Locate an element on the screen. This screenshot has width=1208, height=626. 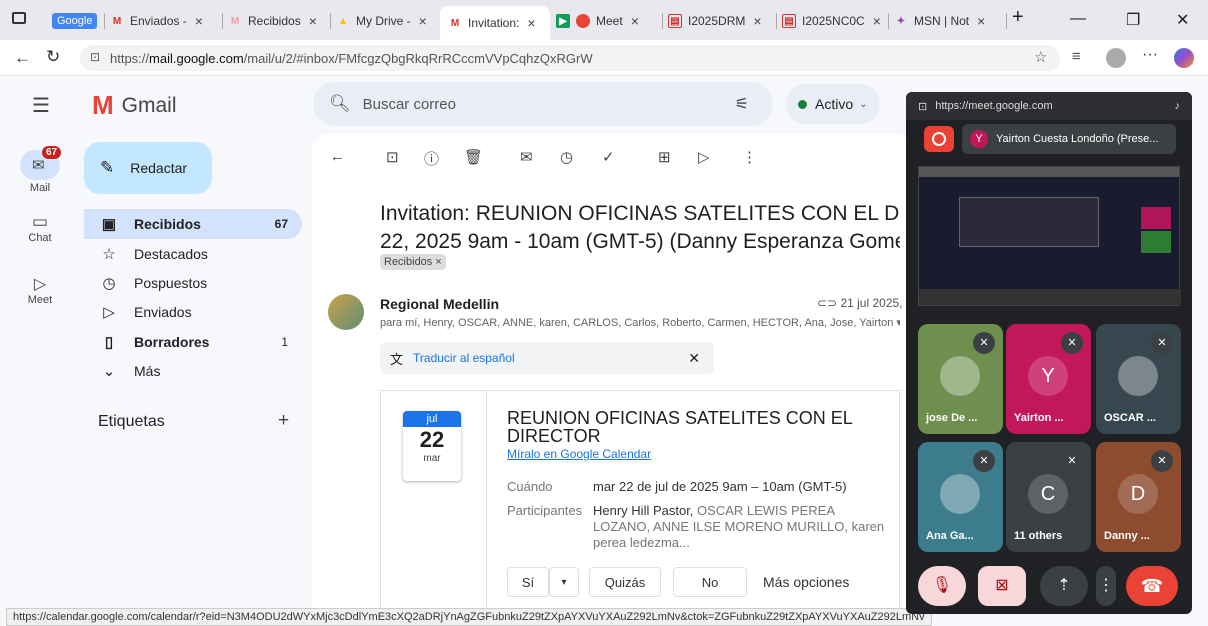
tab-actions-icon is located at coordinates (19, 18).